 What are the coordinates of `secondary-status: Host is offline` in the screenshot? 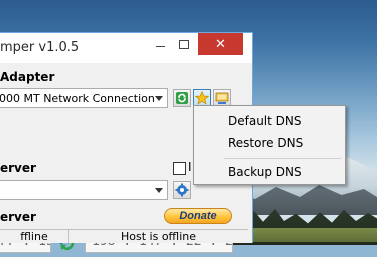 It's located at (158, 236).